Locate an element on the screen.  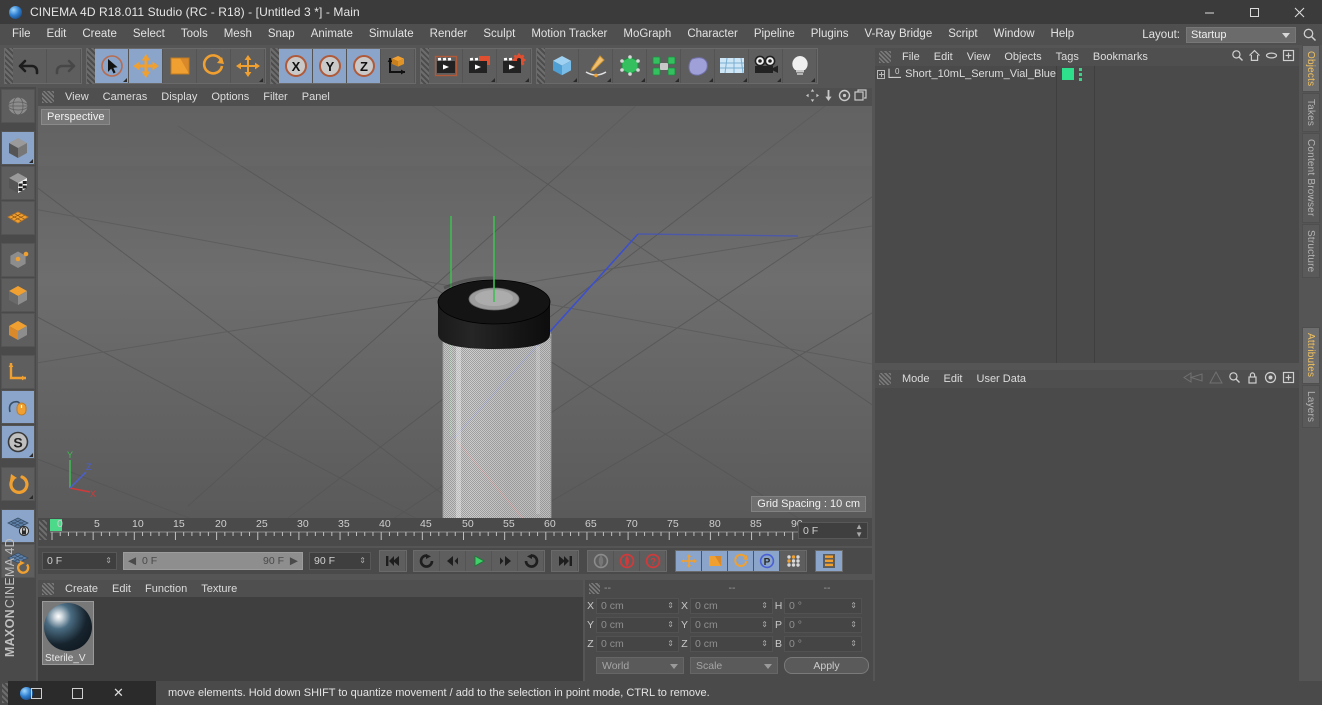
move-secondary-tool-button is located at coordinates (248, 66).